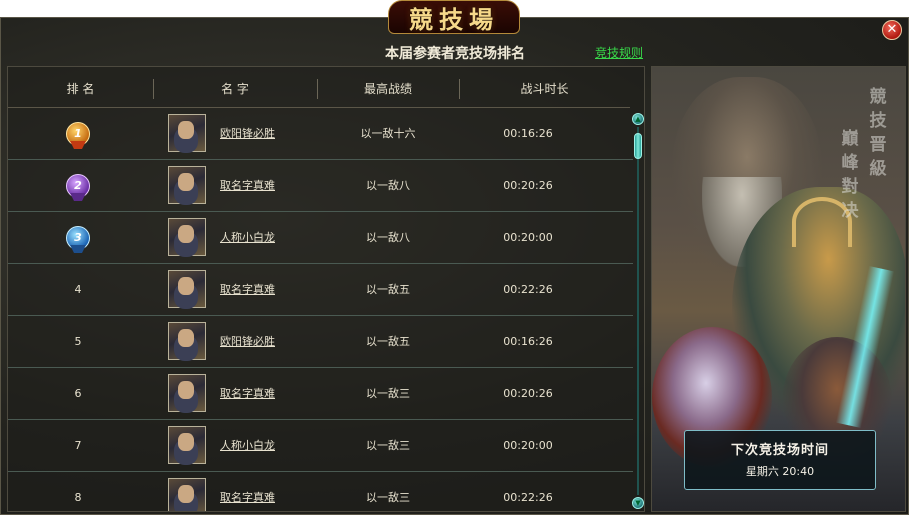  Describe the element at coordinates (454, 17) in the screenshot. I see `window-title-banner: 競技場` at that location.